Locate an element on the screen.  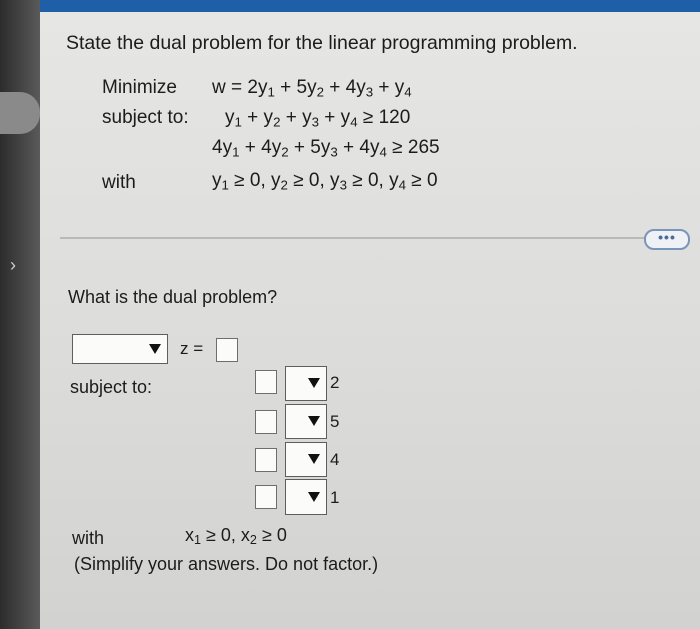
constraint-1-input is located at coordinates (266, 382).